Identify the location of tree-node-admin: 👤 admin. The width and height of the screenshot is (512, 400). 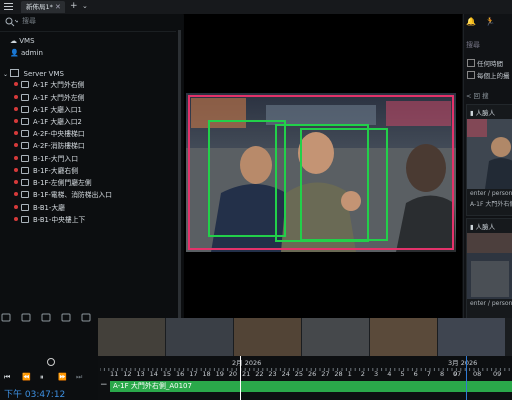
(26, 53).